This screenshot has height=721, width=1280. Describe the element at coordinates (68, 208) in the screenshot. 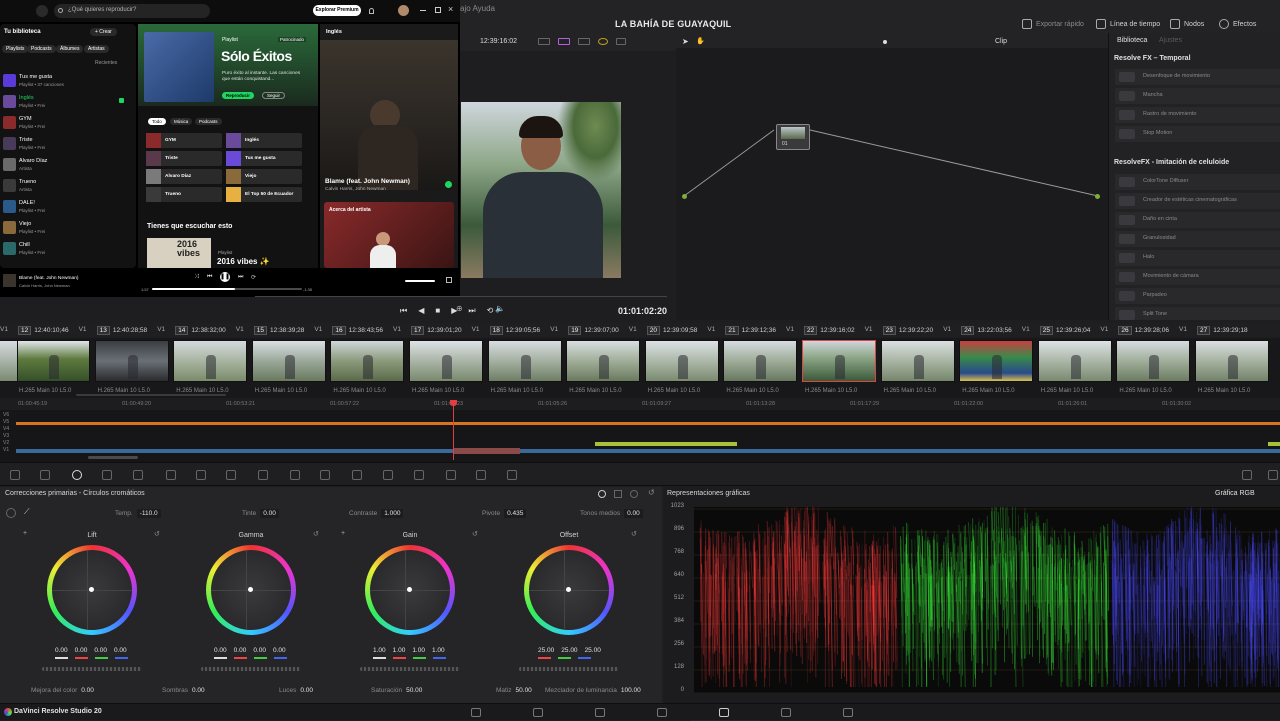

I see `library-item: DALE!Playlist • Frei` at that location.